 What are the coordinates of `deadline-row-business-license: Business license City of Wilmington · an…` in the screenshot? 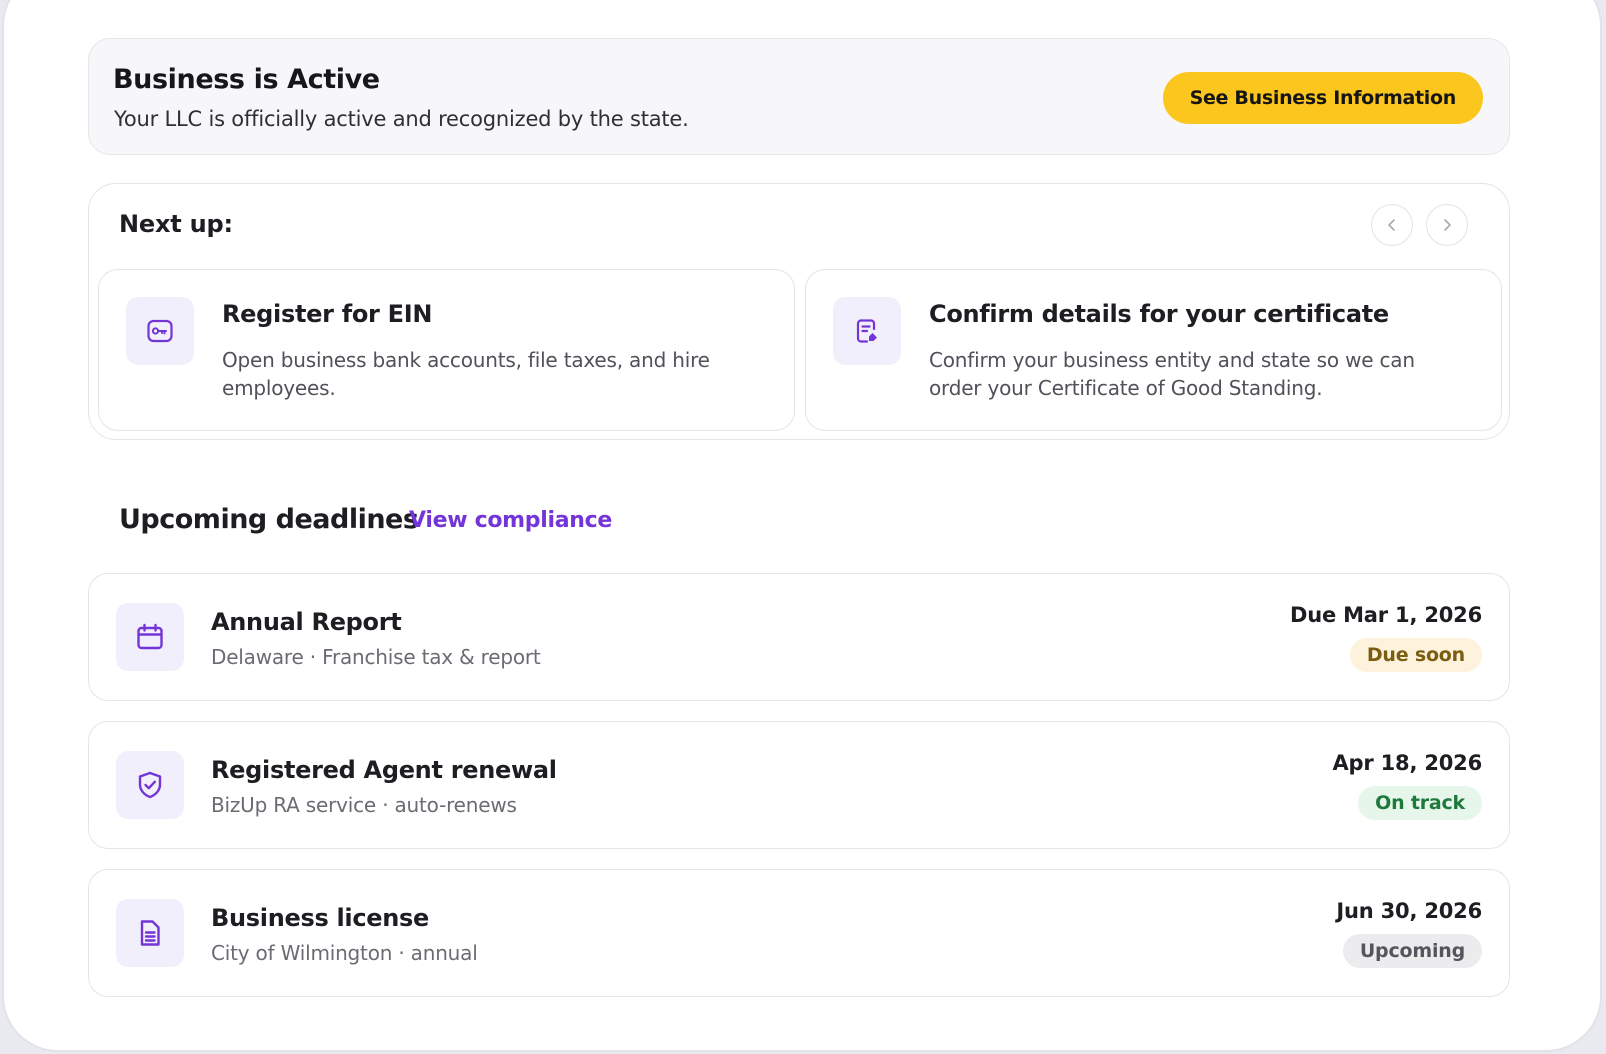 It's located at (799, 933).